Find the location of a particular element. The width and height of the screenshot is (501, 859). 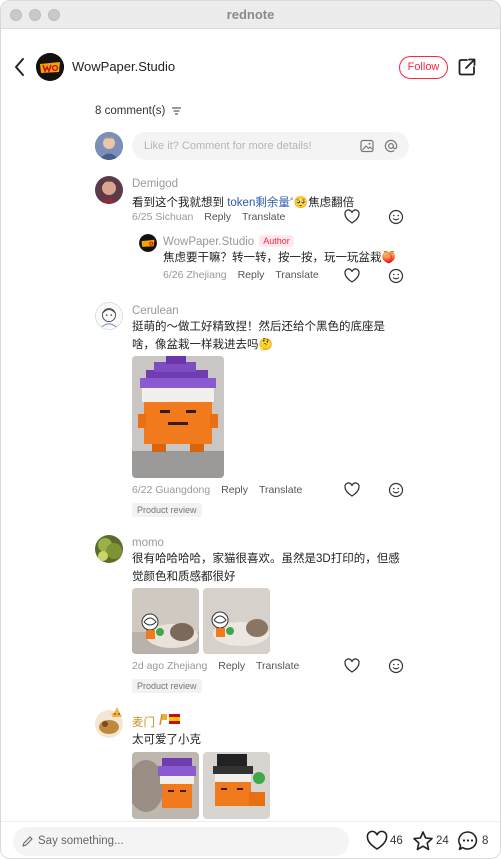

sort-icon is located at coordinates (176, 111).